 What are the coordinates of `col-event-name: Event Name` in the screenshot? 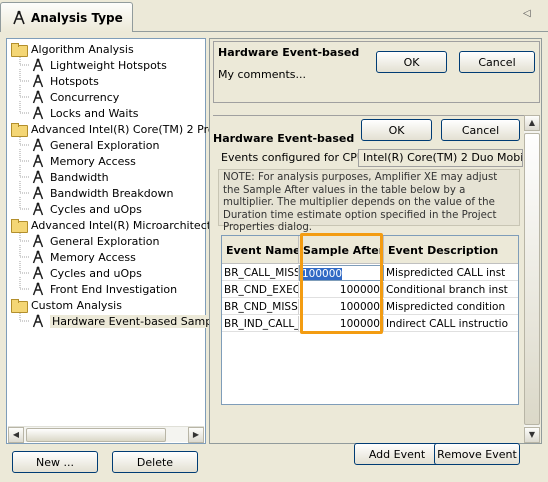 It's located at (260, 250).